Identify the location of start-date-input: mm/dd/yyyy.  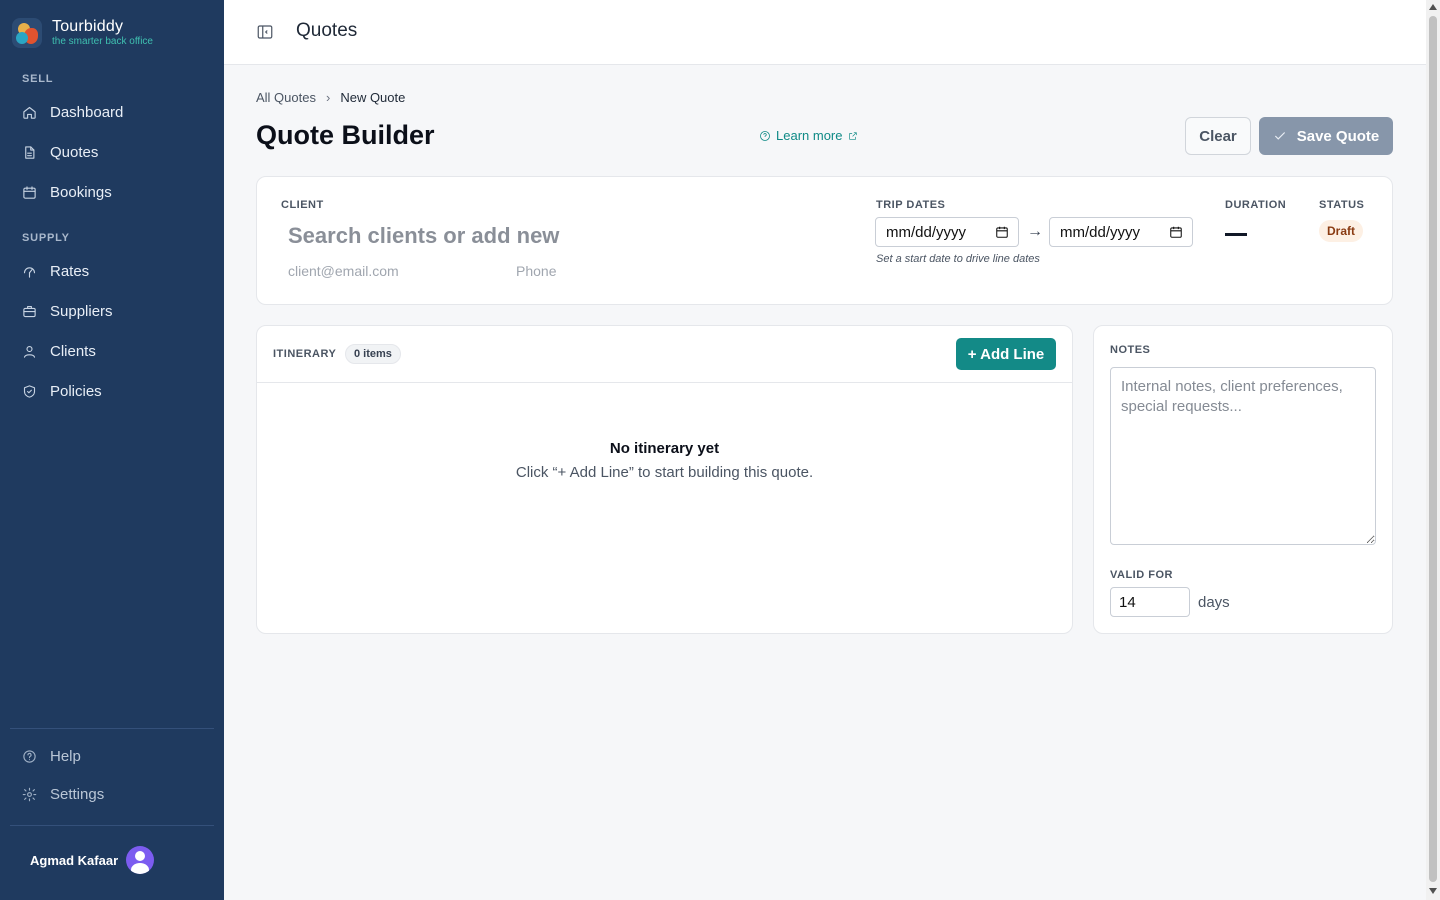
(947, 232).